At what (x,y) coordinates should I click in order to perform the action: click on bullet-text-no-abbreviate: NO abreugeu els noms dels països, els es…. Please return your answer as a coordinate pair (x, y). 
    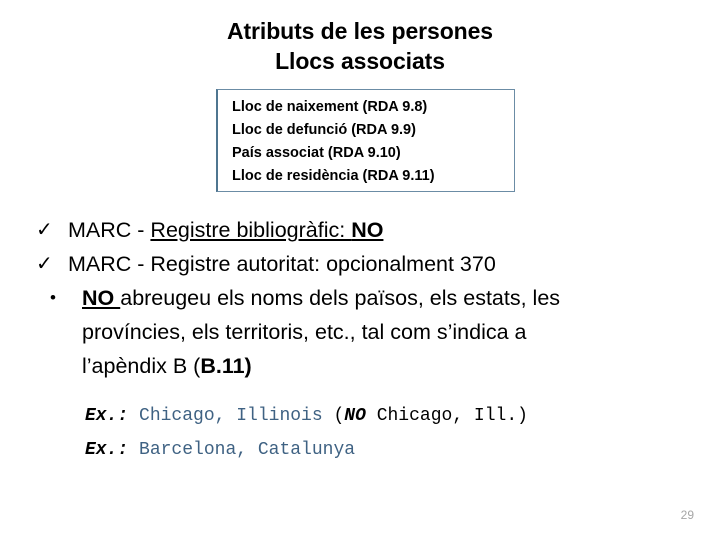
    Looking at the image, I should click on (389, 298).